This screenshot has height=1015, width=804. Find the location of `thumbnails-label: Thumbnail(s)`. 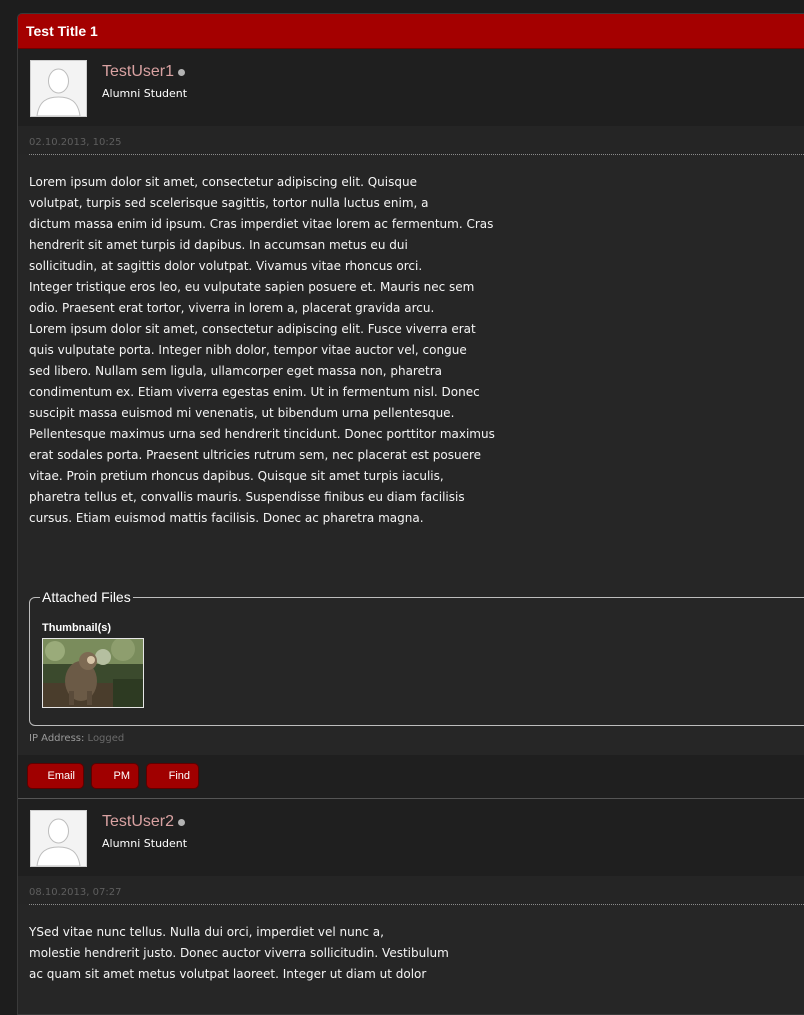

thumbnails-label: Thumbnail(s) is located at coordinates (77, 628).